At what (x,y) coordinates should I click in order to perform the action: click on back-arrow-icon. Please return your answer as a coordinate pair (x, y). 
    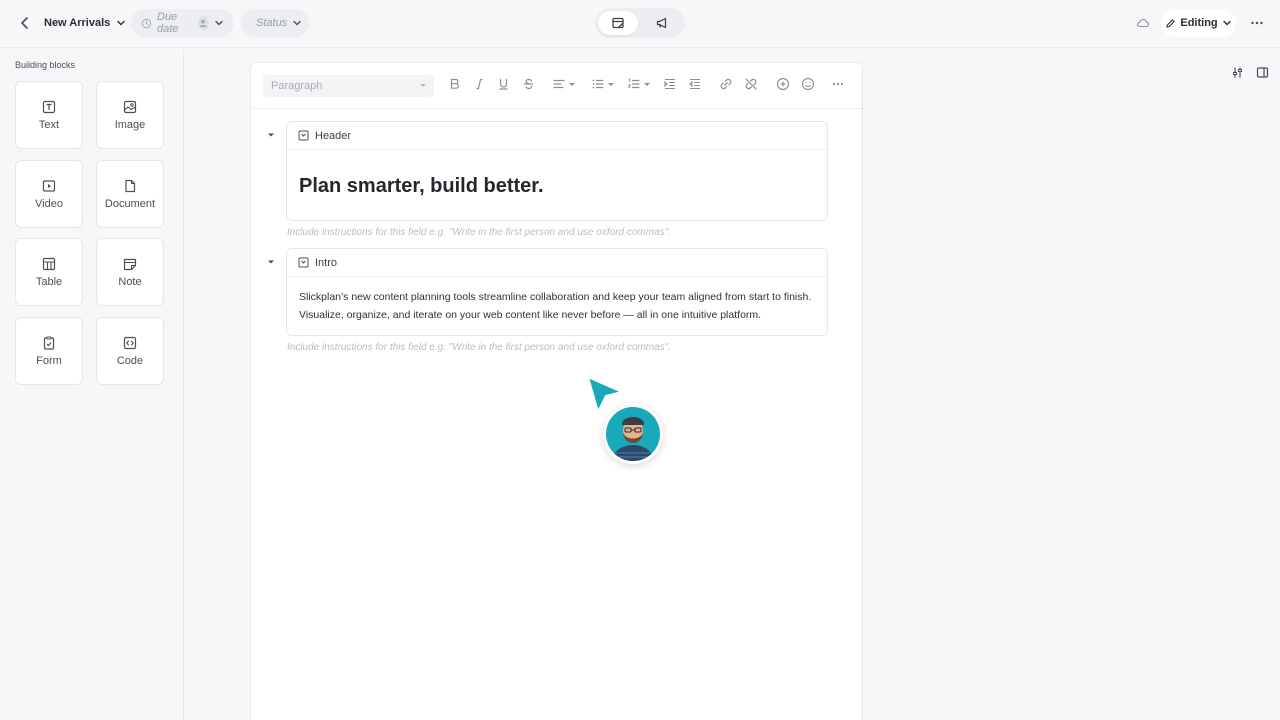
    Looking at the image, I should click on (25, 23).